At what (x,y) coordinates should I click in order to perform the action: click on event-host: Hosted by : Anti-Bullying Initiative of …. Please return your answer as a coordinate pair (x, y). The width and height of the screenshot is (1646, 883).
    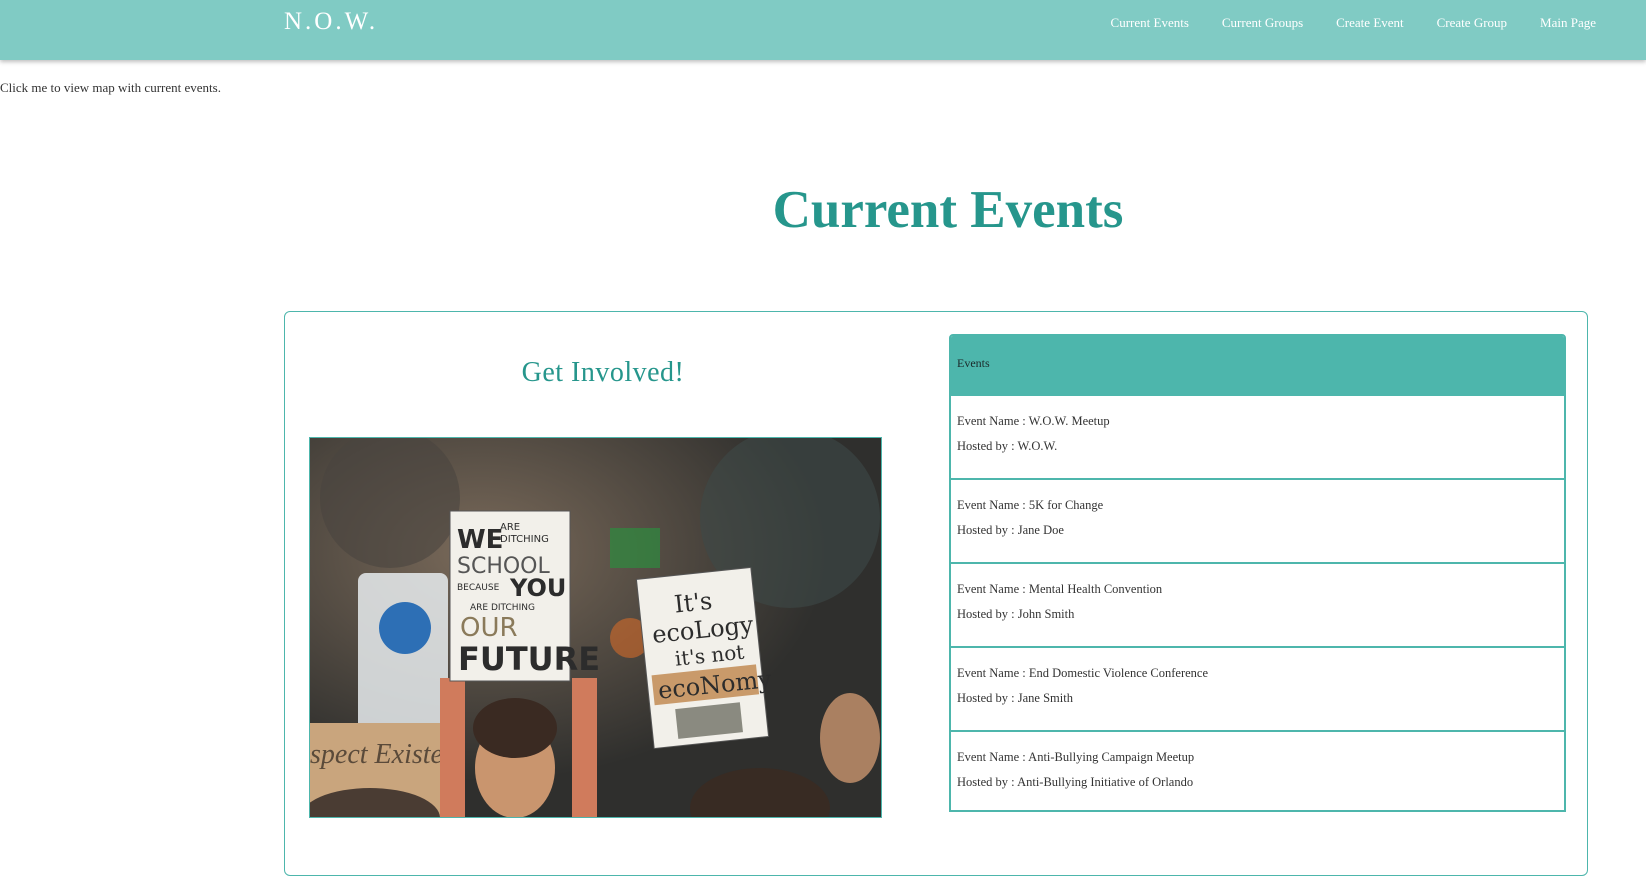
    Looking at the image, I should click on (1075, 782).